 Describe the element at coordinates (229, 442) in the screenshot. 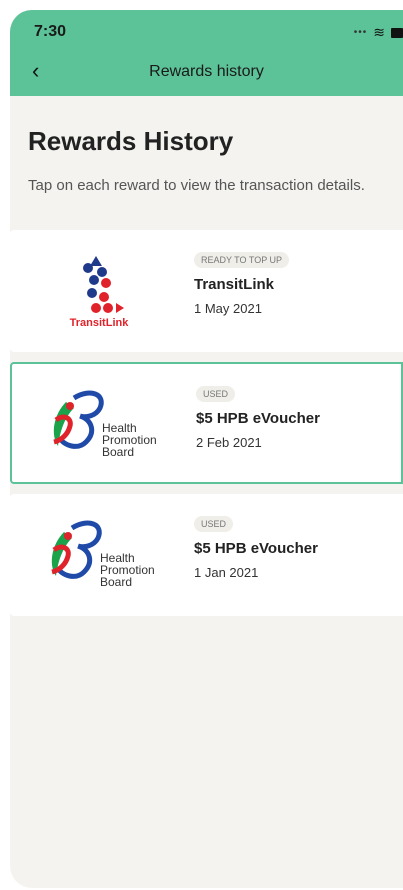

I see `reward-date: 2 Feb 2021` at that location.